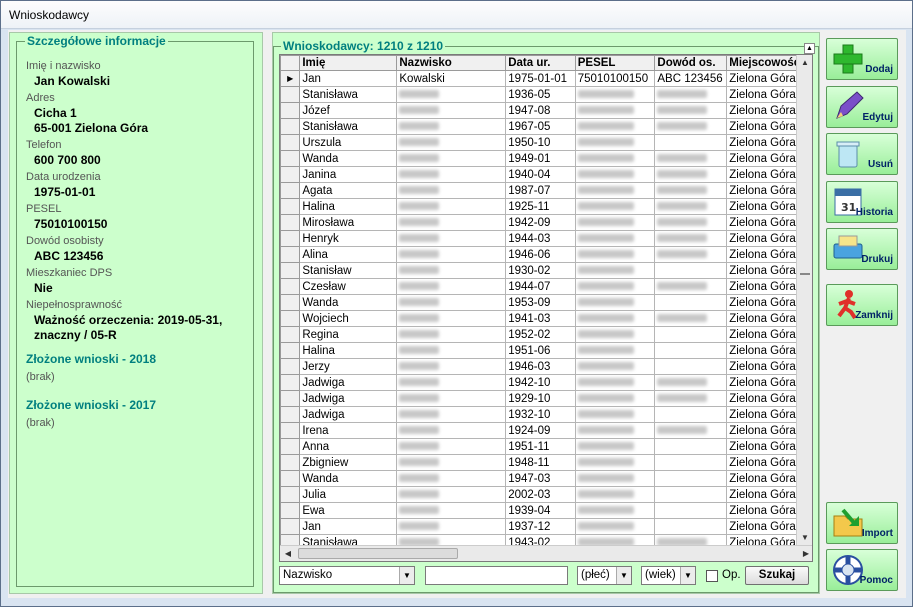  What do you see at coordinates (777, 575) in the screenshot?
I see `search-button: Szukaj` at bounding box center [777, 575].